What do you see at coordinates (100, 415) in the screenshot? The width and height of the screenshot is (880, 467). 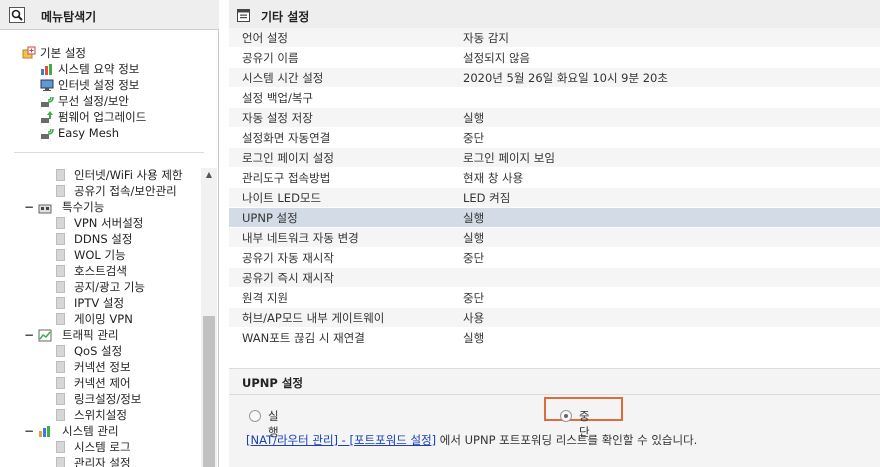 I see `tree-label: 스위치설정` at bounding box center [100, 415].